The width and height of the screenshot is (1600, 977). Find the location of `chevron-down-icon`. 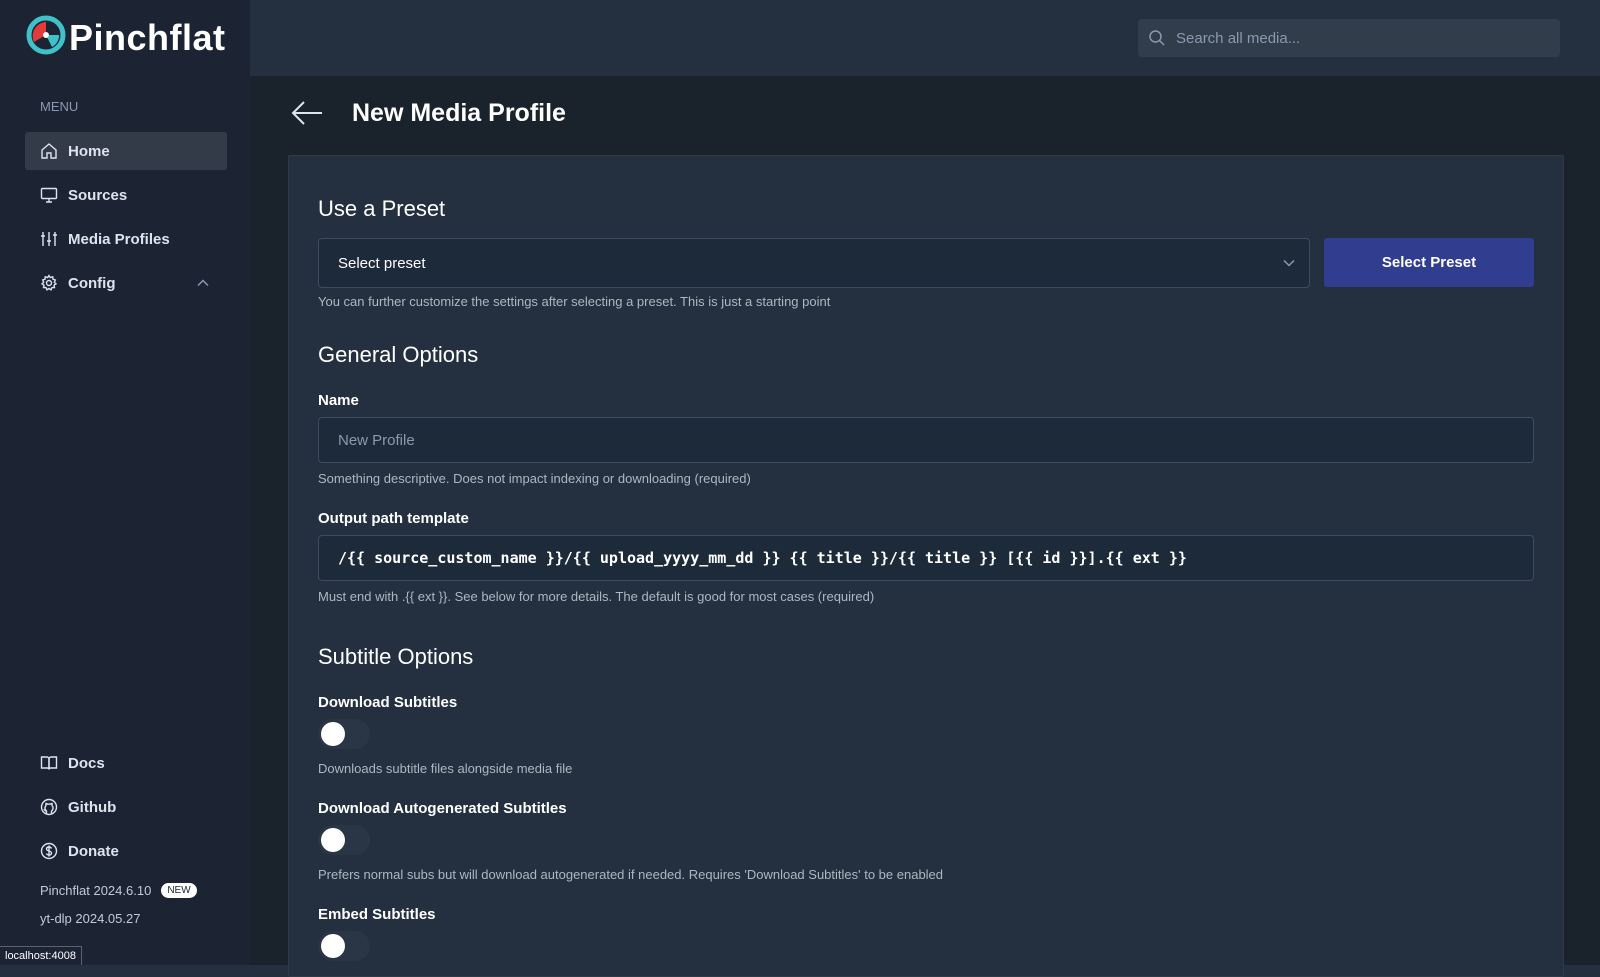

chevron-down-icon is located at coordinates (1289, 263).